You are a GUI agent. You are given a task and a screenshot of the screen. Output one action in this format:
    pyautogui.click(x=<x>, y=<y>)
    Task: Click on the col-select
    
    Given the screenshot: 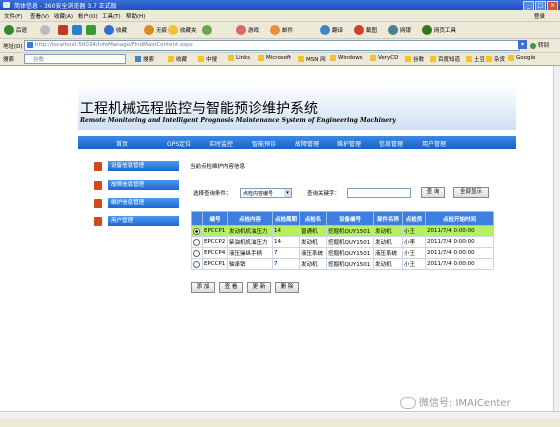 What is the action you would take?
    pyautogui.click(x=197, y=218)
    